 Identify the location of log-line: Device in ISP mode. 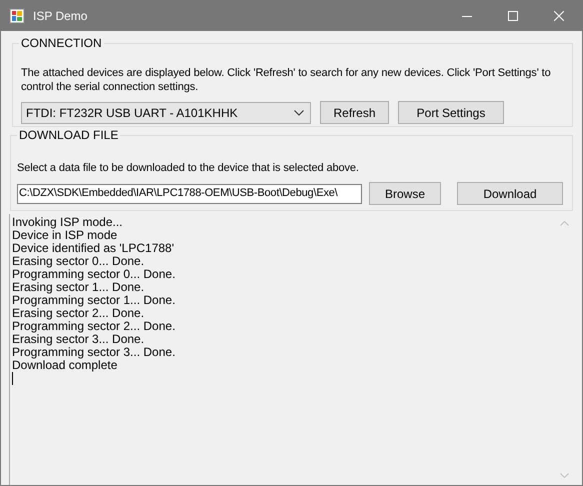
(65, 235).